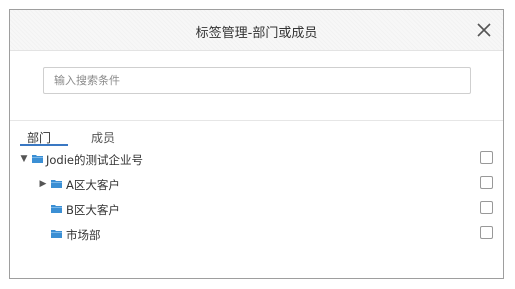 The height and width of the screenshot is (289, 515). I want to click on tree-node-label: A区大客户, so click(93, 185).